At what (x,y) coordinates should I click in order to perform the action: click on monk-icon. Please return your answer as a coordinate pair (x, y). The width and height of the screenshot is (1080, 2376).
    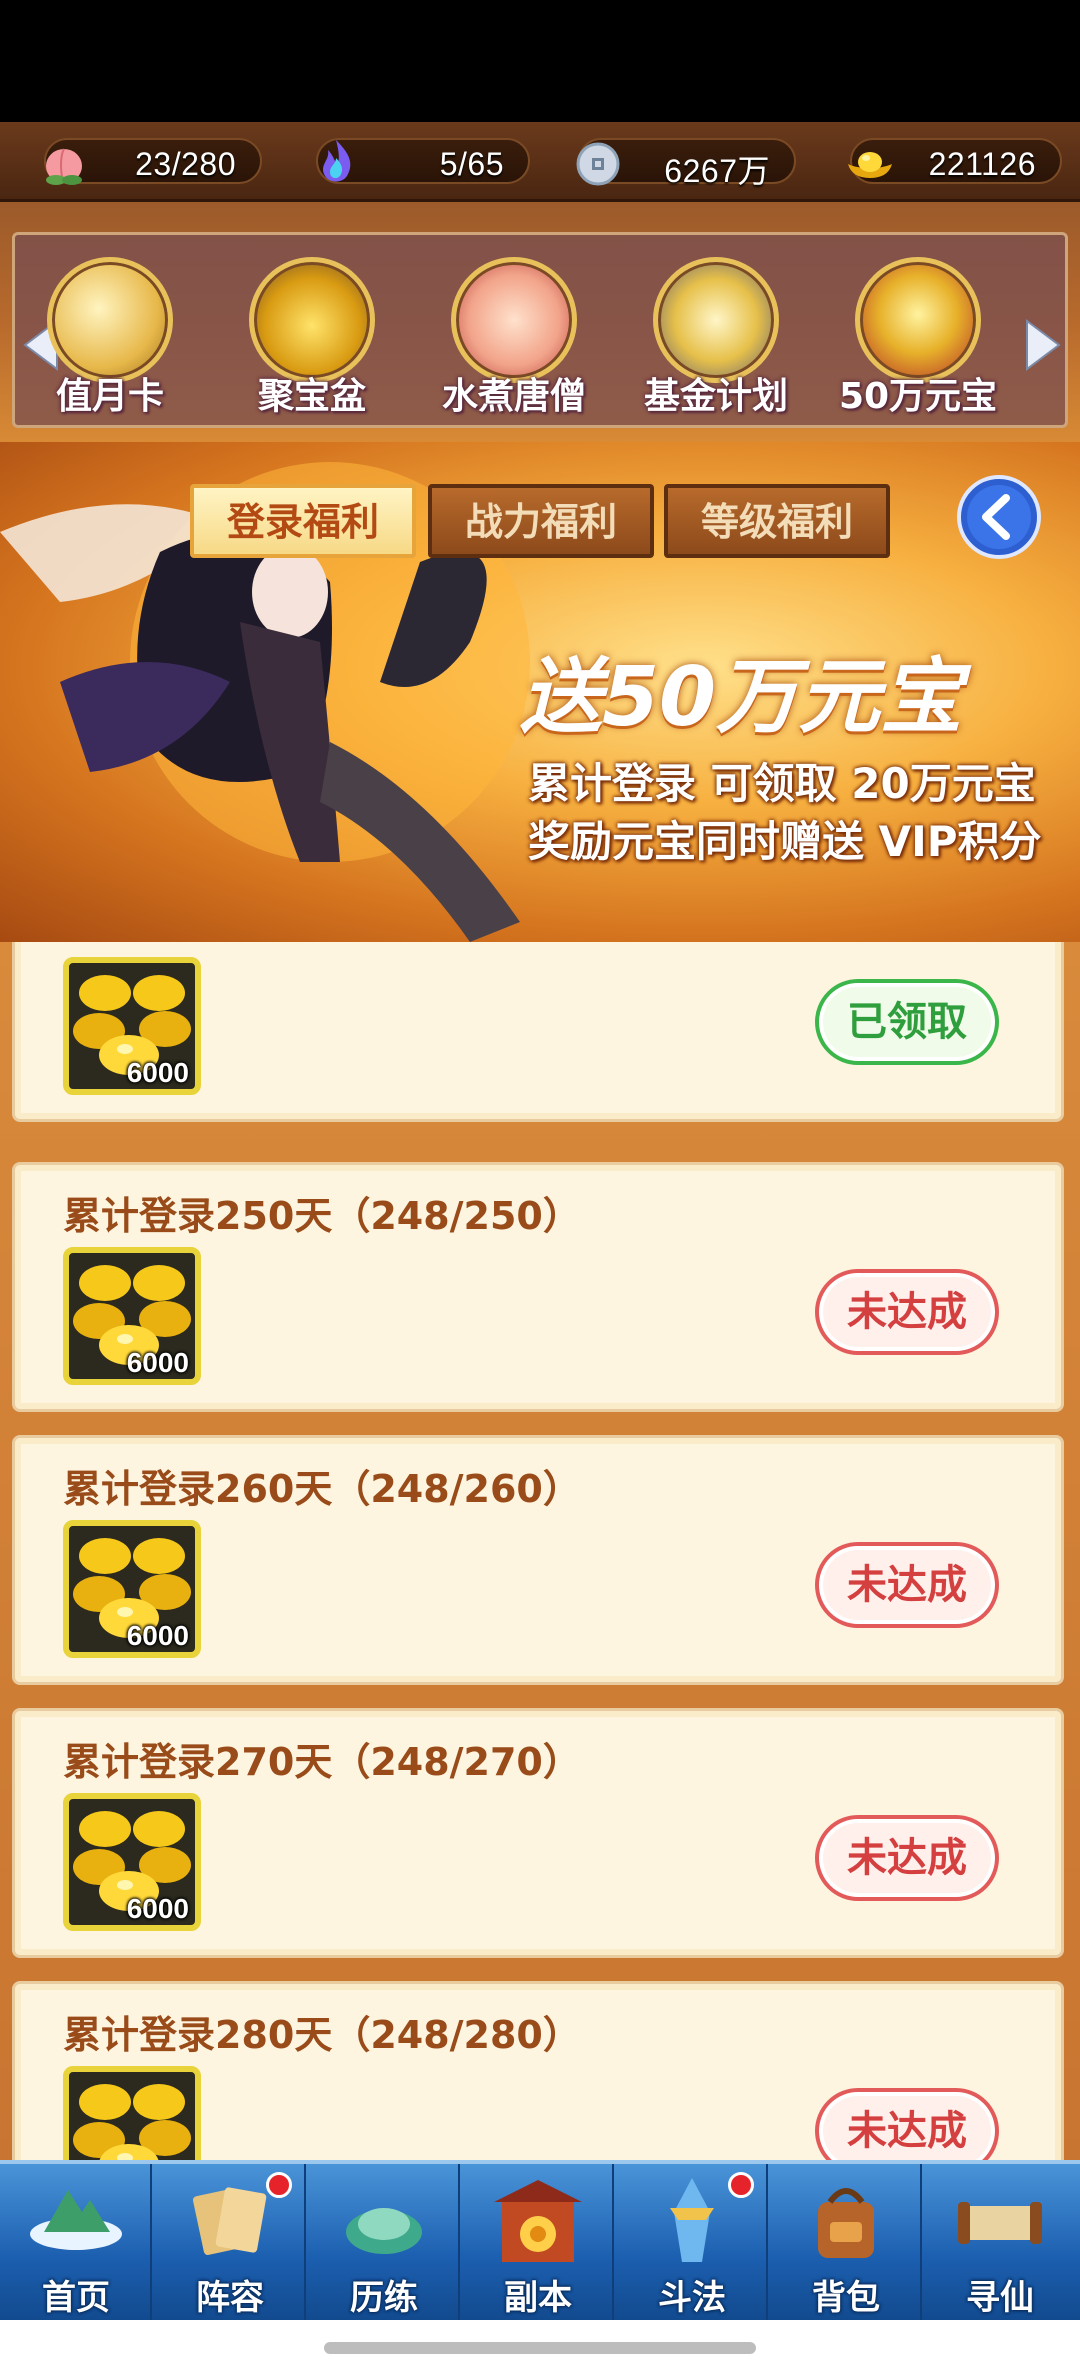
    Looking at the image, I should click on (514, 320).